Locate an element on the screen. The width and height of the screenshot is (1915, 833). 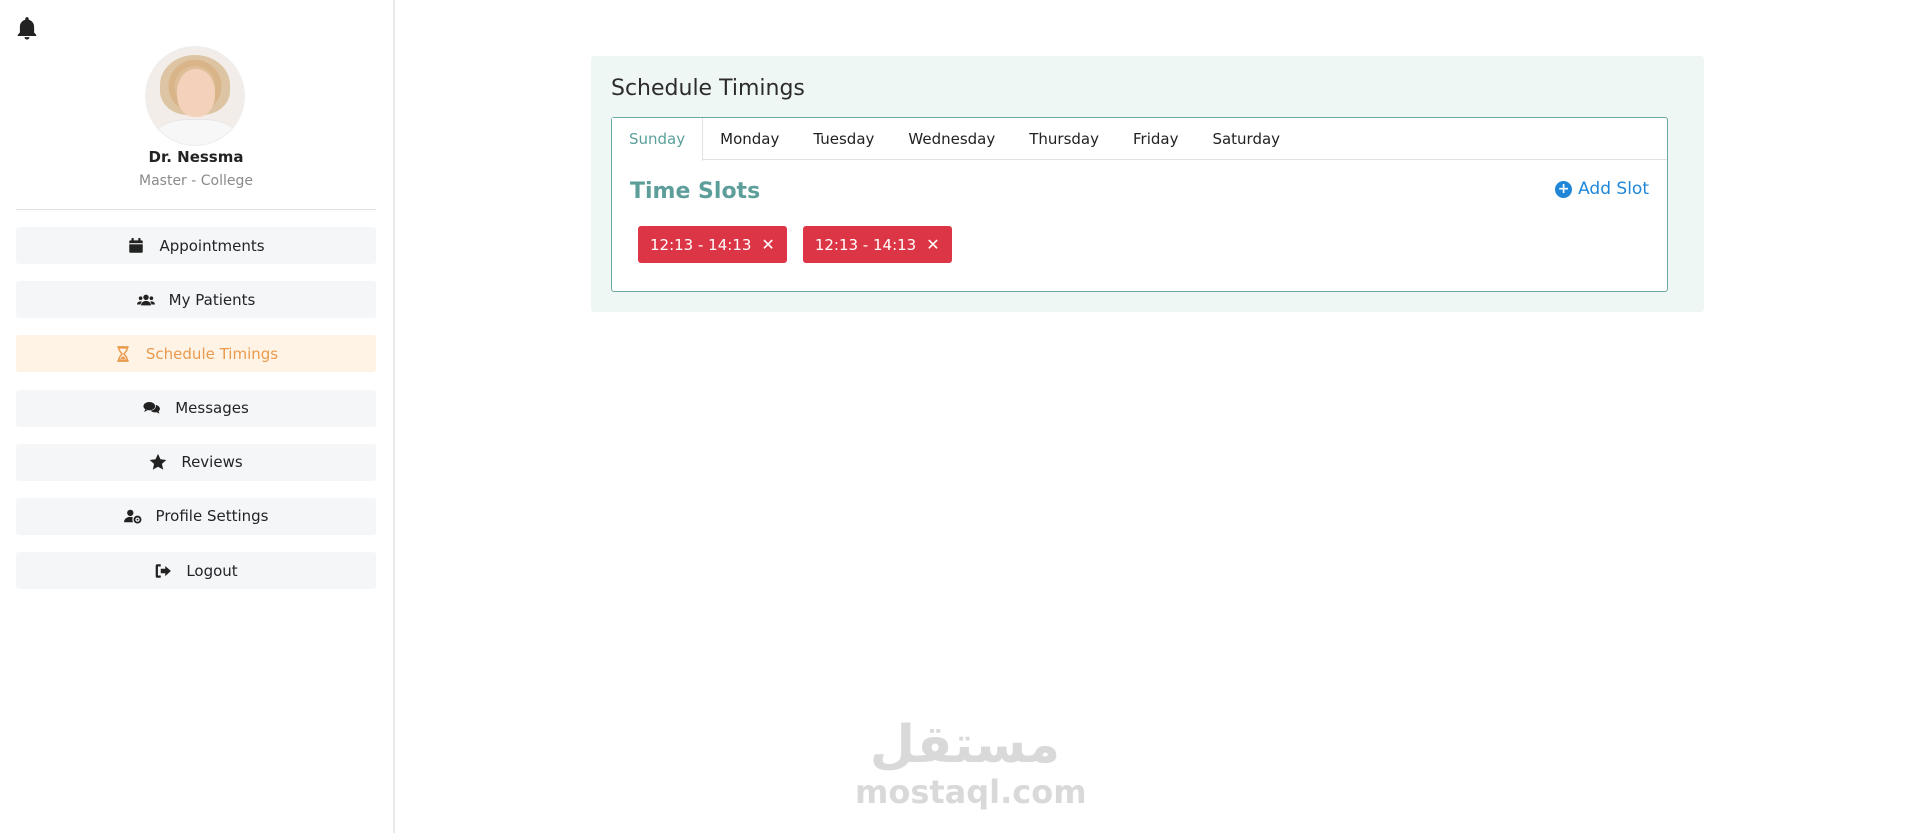
tab-thursday: Thursday is located at coordinates (1064, 139).